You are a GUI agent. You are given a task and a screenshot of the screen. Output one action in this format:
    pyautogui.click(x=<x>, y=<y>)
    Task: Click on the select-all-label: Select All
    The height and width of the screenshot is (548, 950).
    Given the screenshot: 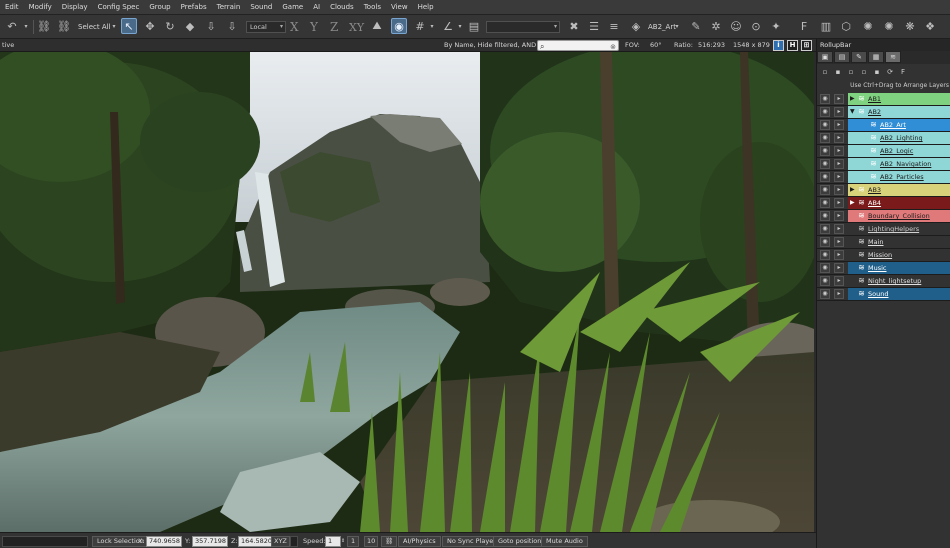 What is the action you would take?
    pyautogui.click(x=94, y=27)
    